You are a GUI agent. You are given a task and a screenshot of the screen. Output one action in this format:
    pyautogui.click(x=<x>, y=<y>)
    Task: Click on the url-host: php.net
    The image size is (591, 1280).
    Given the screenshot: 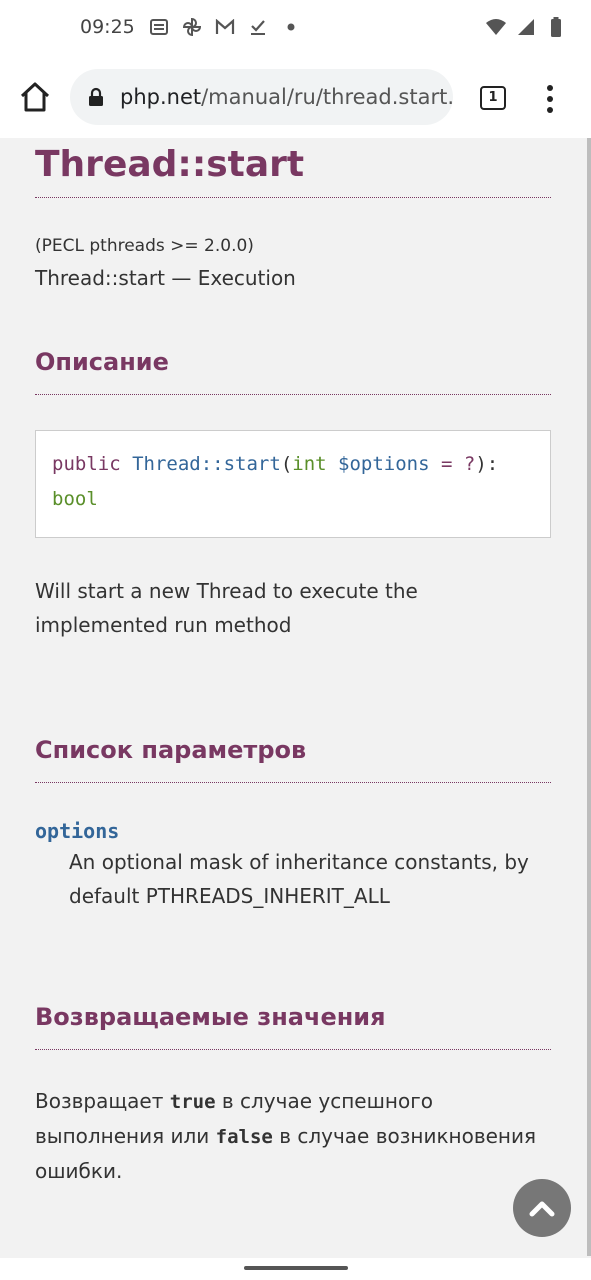 What is the action you would take?
    pyautogui.click(x=161, y=97)
    